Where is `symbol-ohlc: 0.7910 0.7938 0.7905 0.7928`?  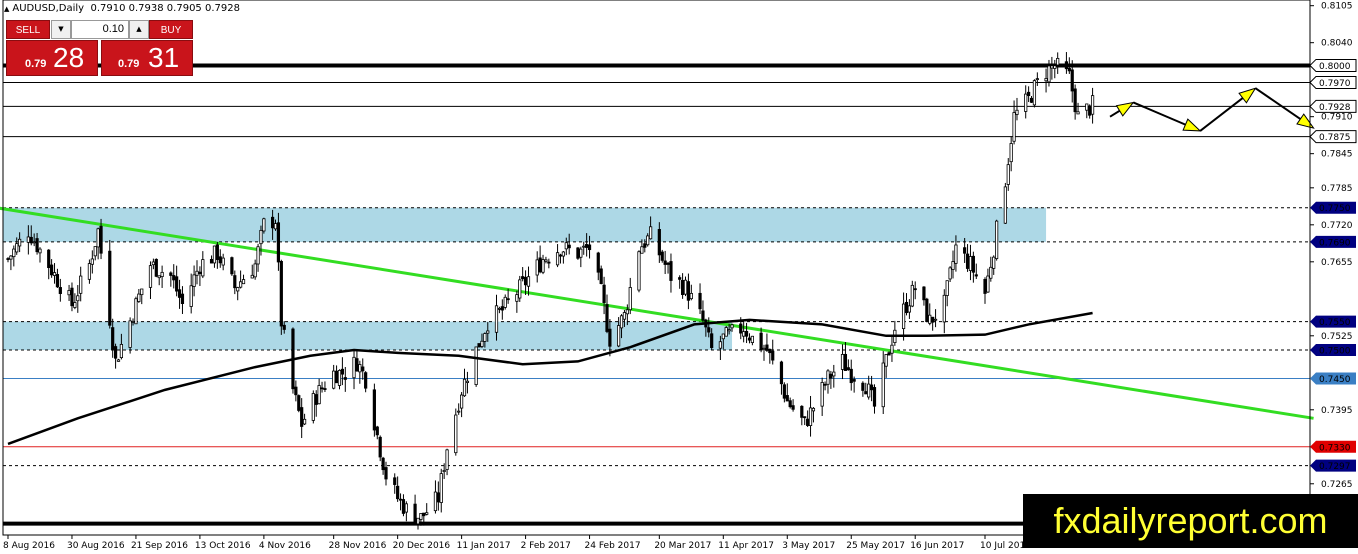
symbol-ohlc: 0.7910 0.7938 0.7905 0.7928 is located at coordinates (165, 8).